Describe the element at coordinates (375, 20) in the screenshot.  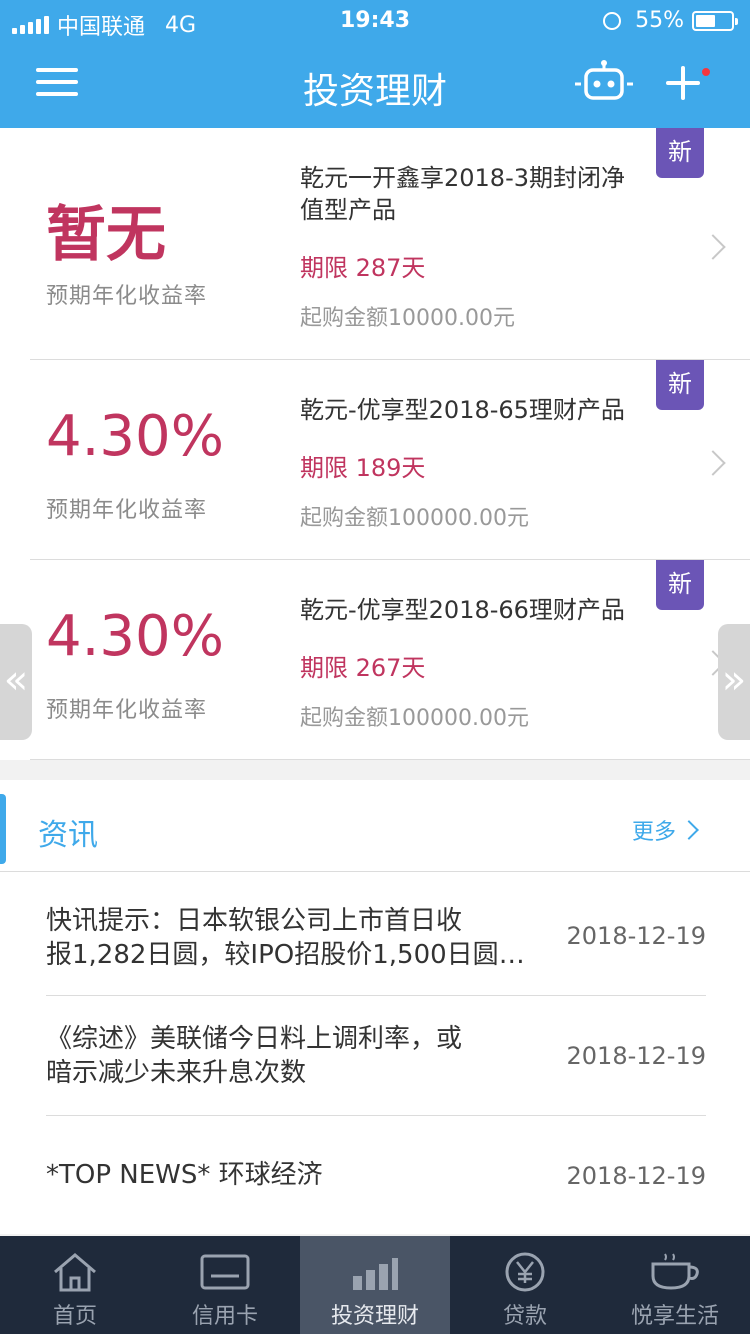
I see `status-bar: 中国联通 4G 19:43 55%` at that location.